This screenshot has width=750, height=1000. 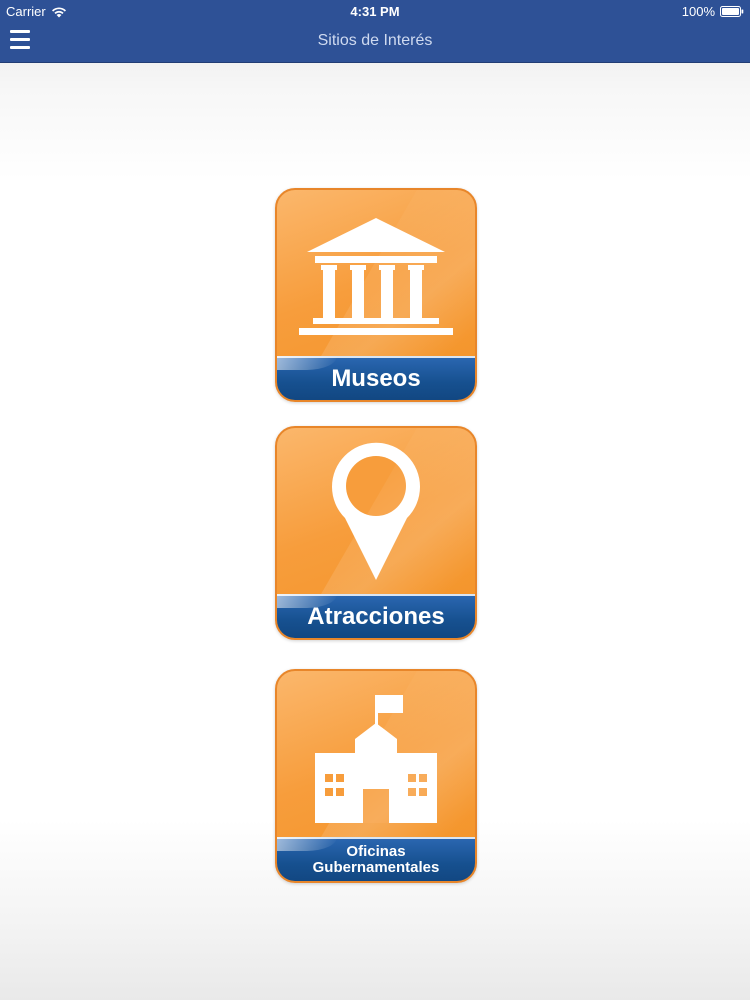 What do you see at coordinates (376, 759) in the screenshot?
I see `government-building-icon` at bounding box center [376, 759].